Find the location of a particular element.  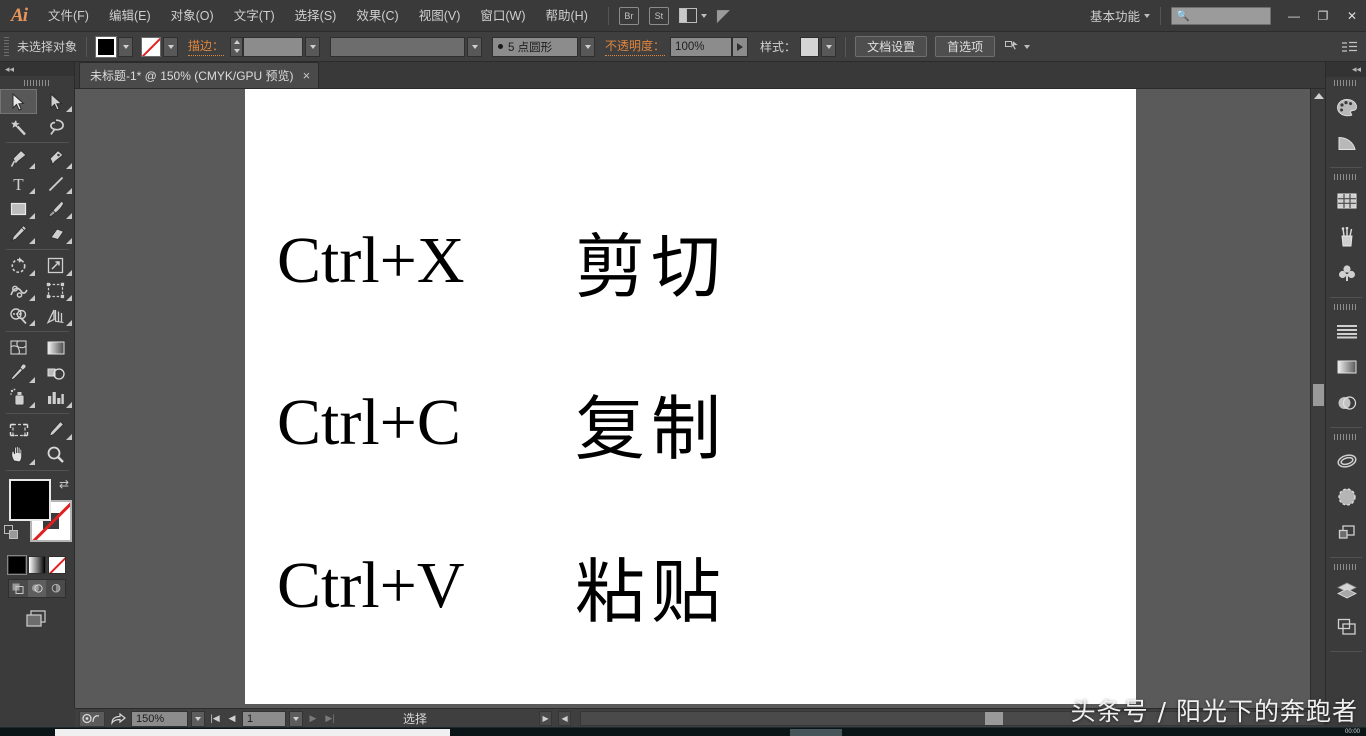

selection-tool is located at coordinates (18, 101).